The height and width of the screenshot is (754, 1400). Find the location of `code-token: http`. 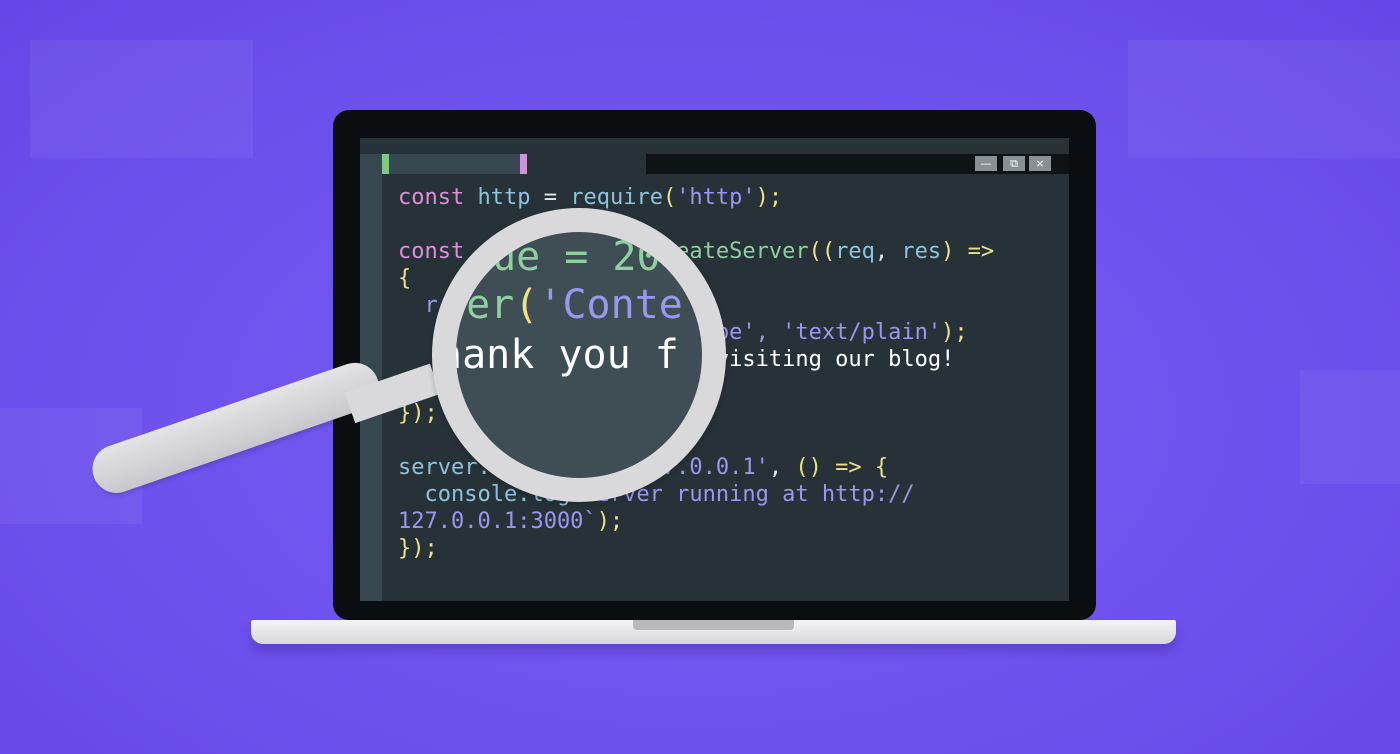

code-token: http is located at coordinates (510, 197).